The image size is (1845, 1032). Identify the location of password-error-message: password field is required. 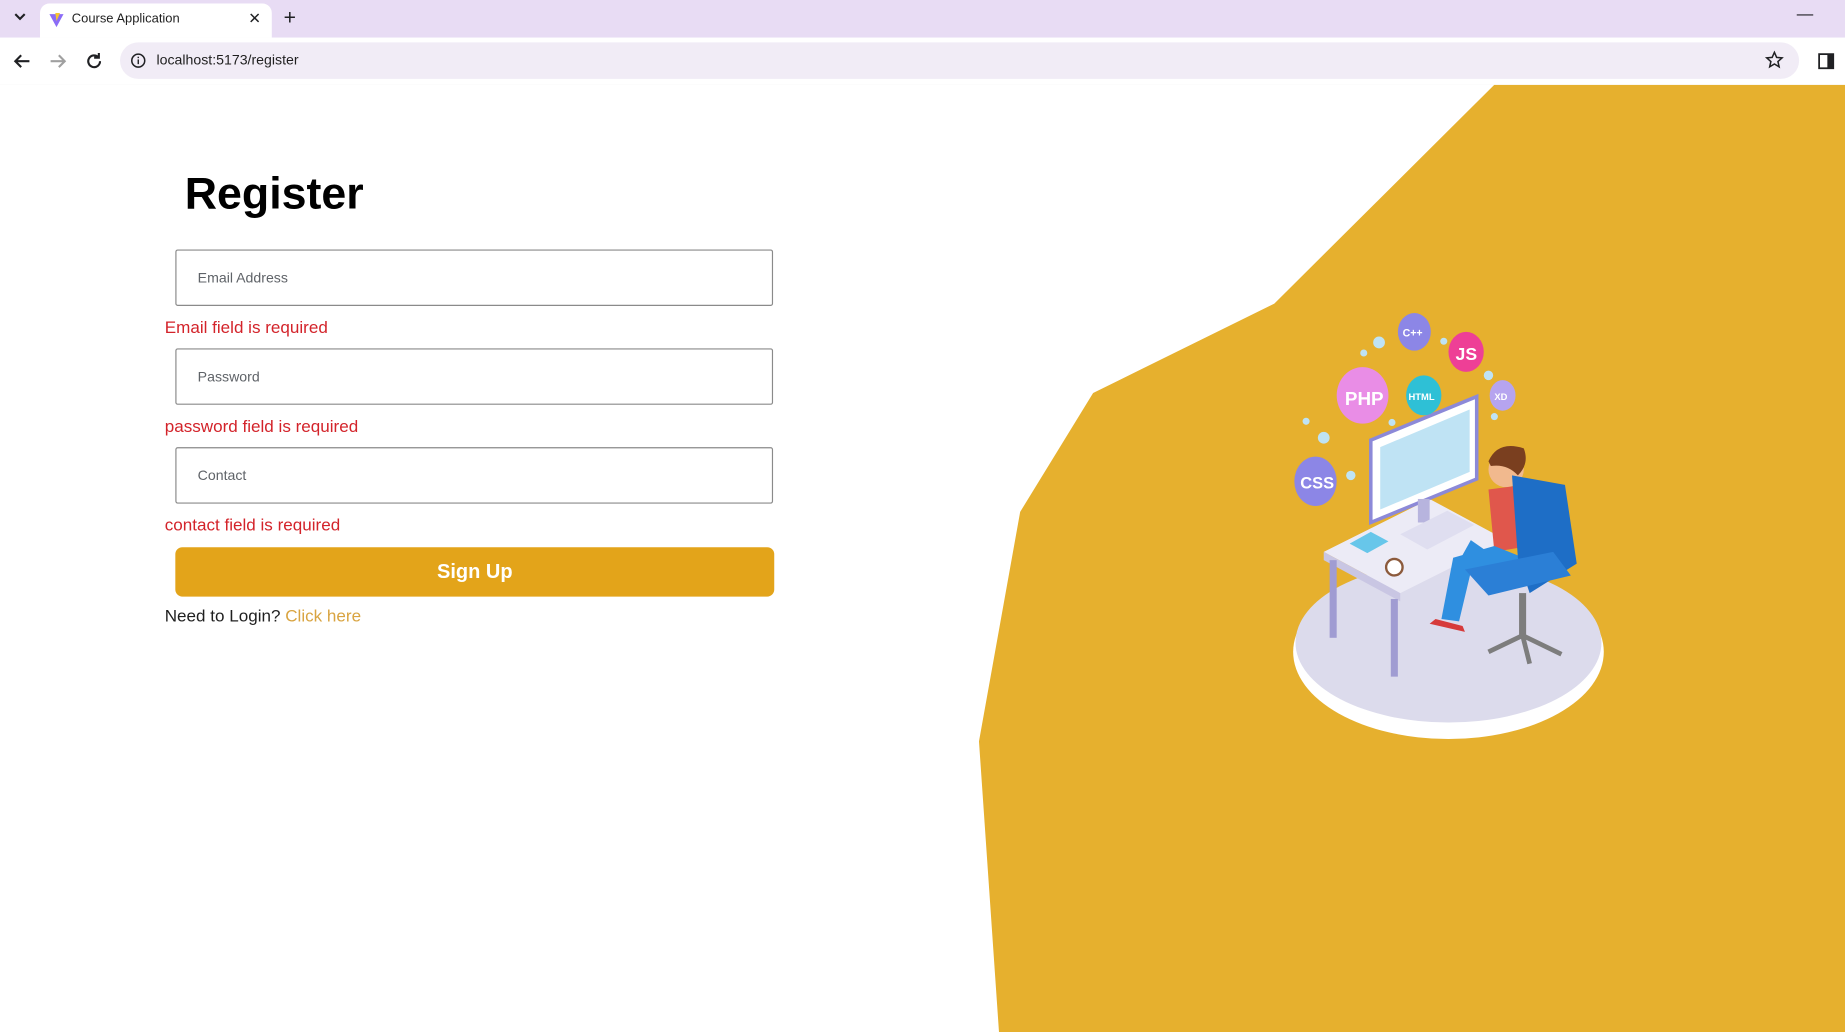
(261, 427).